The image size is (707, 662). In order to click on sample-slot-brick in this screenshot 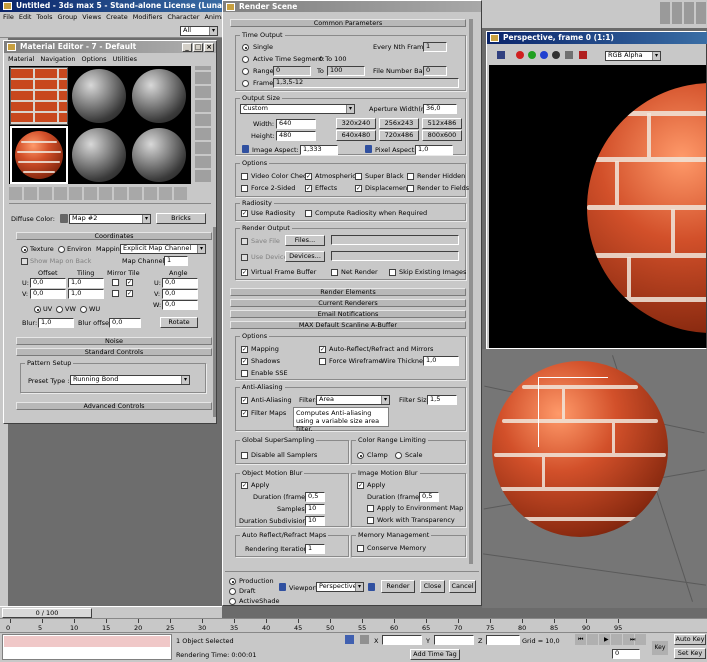, I will do `click(39, 96)`.